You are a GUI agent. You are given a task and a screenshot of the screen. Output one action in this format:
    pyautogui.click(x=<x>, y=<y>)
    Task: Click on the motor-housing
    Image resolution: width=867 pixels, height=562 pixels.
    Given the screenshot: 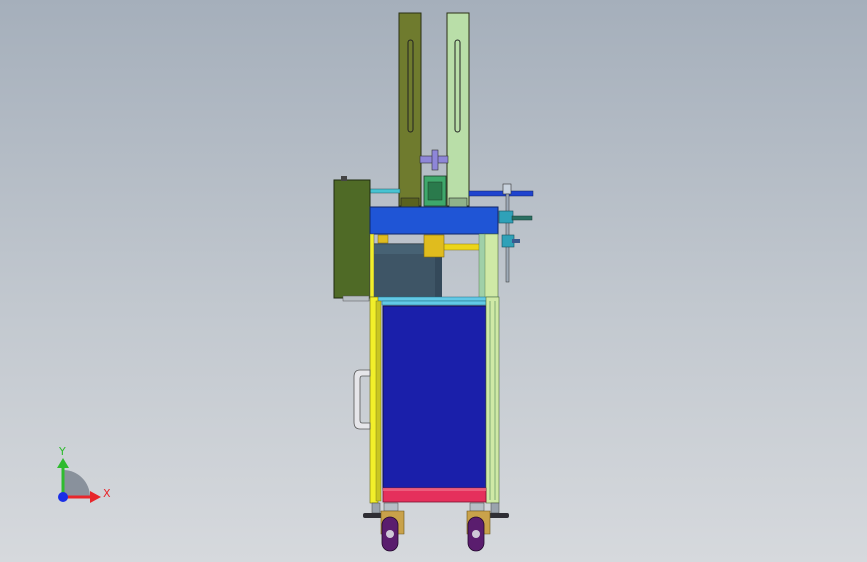 What is the action you would take?
    pyautogui.click(x=352, y=239)
    